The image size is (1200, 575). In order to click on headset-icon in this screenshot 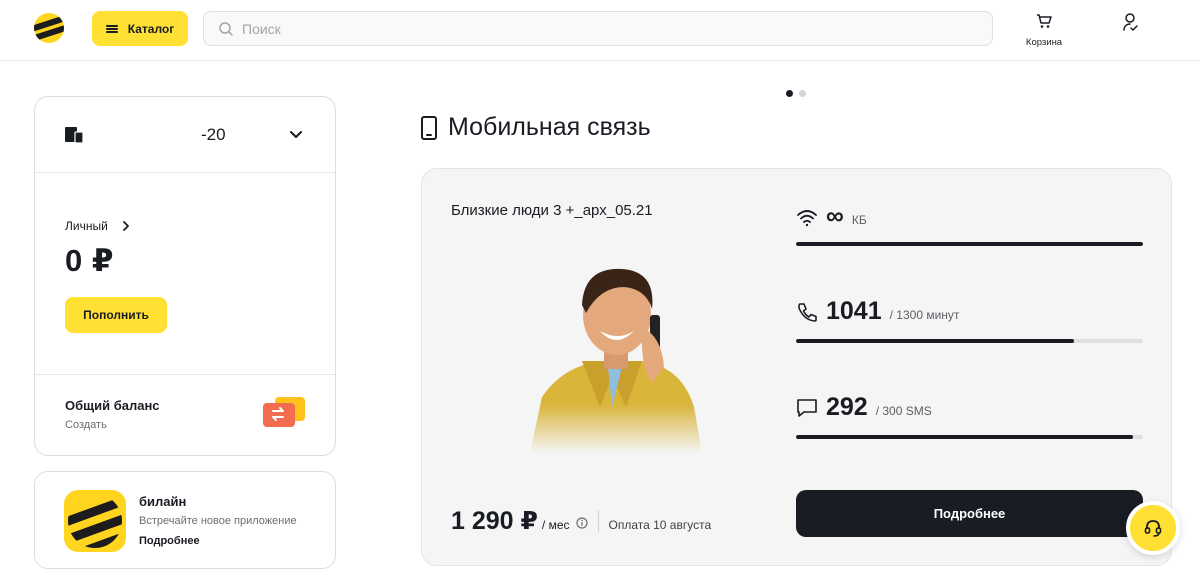, I will do `click(1153, 528)`.